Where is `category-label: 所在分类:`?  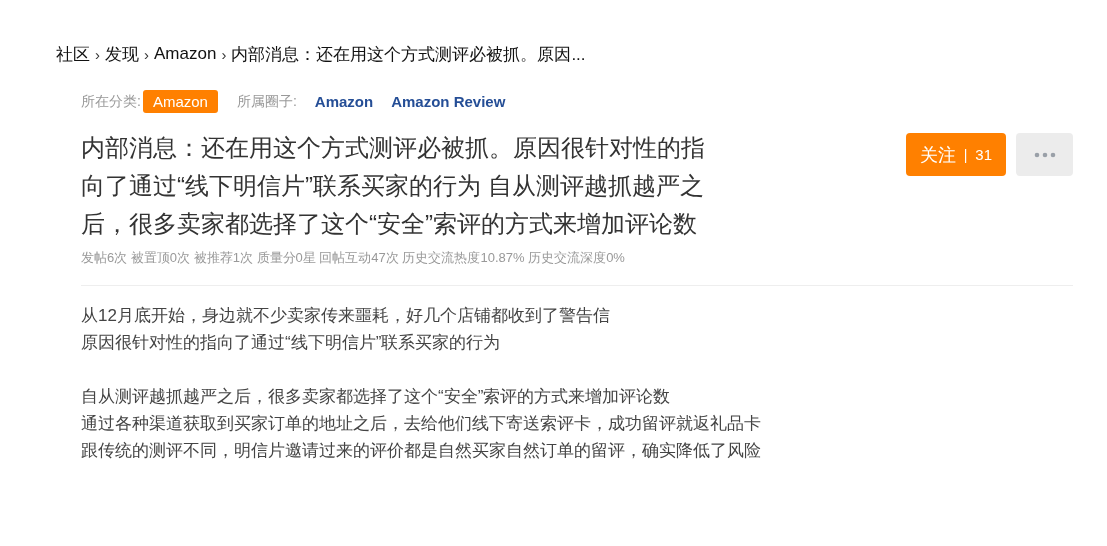 category-label: 所在分类: is located at coordinates (111, 101).